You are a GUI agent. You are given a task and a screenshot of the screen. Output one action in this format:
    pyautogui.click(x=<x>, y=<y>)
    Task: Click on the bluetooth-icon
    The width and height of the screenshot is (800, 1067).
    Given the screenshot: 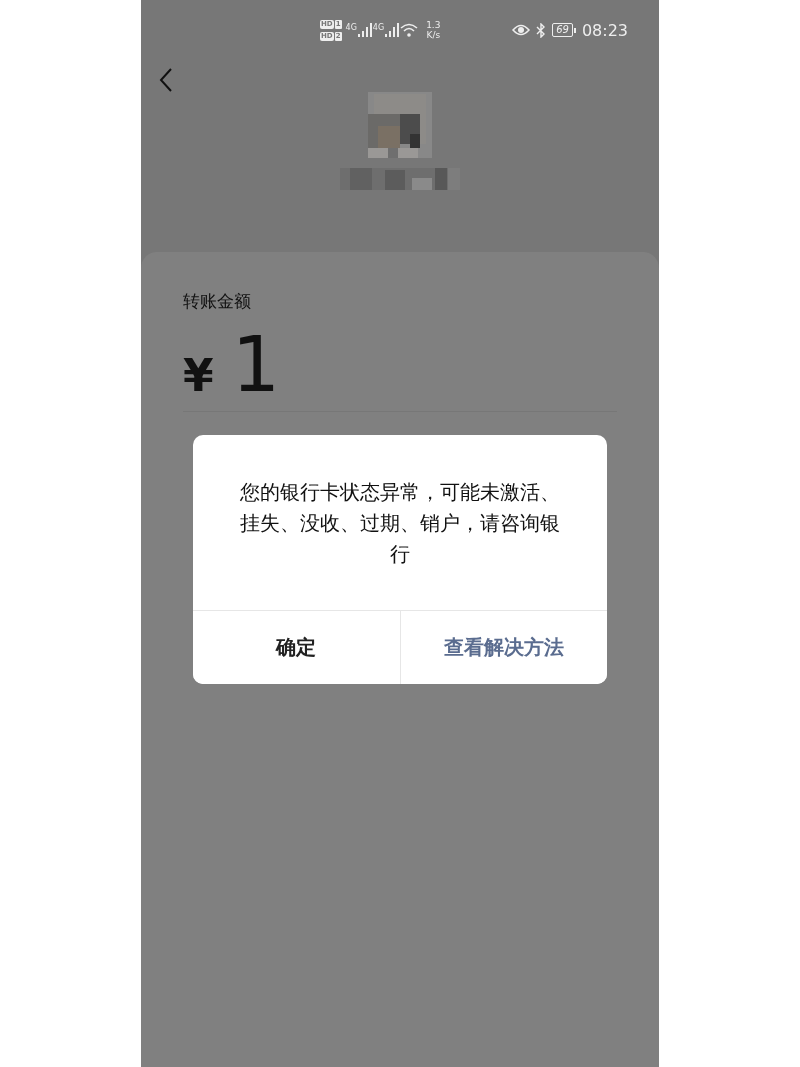 What is the action you would take?
    pyautogui.click(x=541, y=30)
    